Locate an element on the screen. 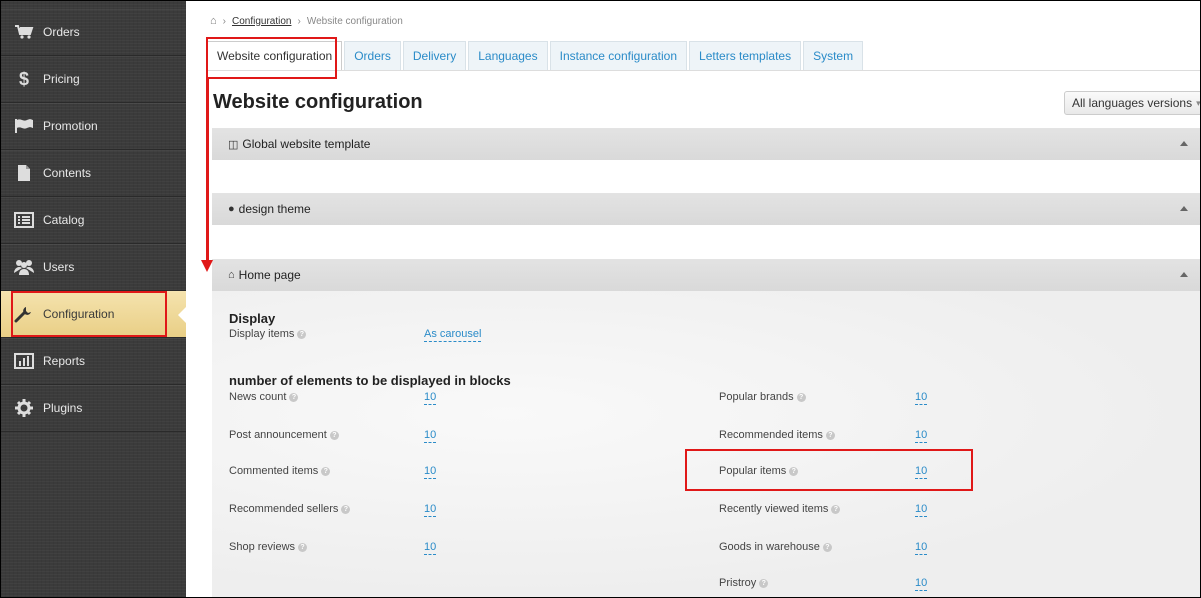 The image size is (1201, 598). sidebar-item-label: Promotion is located at coordinates (70, 126).